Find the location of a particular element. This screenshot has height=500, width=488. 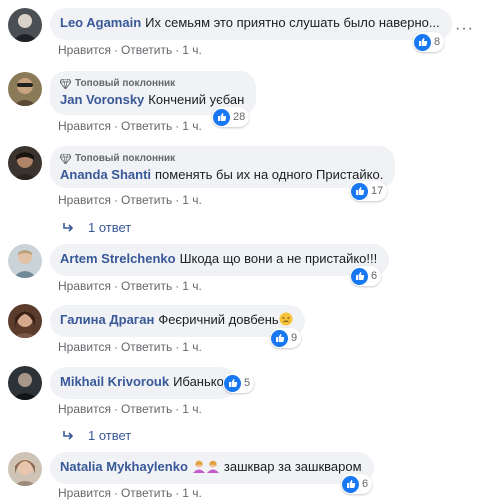

comment-author: Галина Драган is located at coordinates (107, 319).